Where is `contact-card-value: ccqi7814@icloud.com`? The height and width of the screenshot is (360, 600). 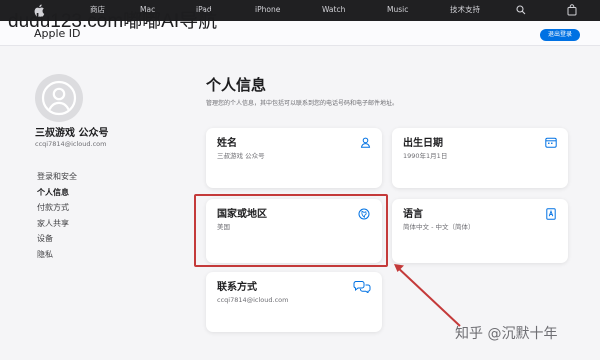 contact-card-value: ccqi7814@icloud.com is located at coordinates (253, 300).